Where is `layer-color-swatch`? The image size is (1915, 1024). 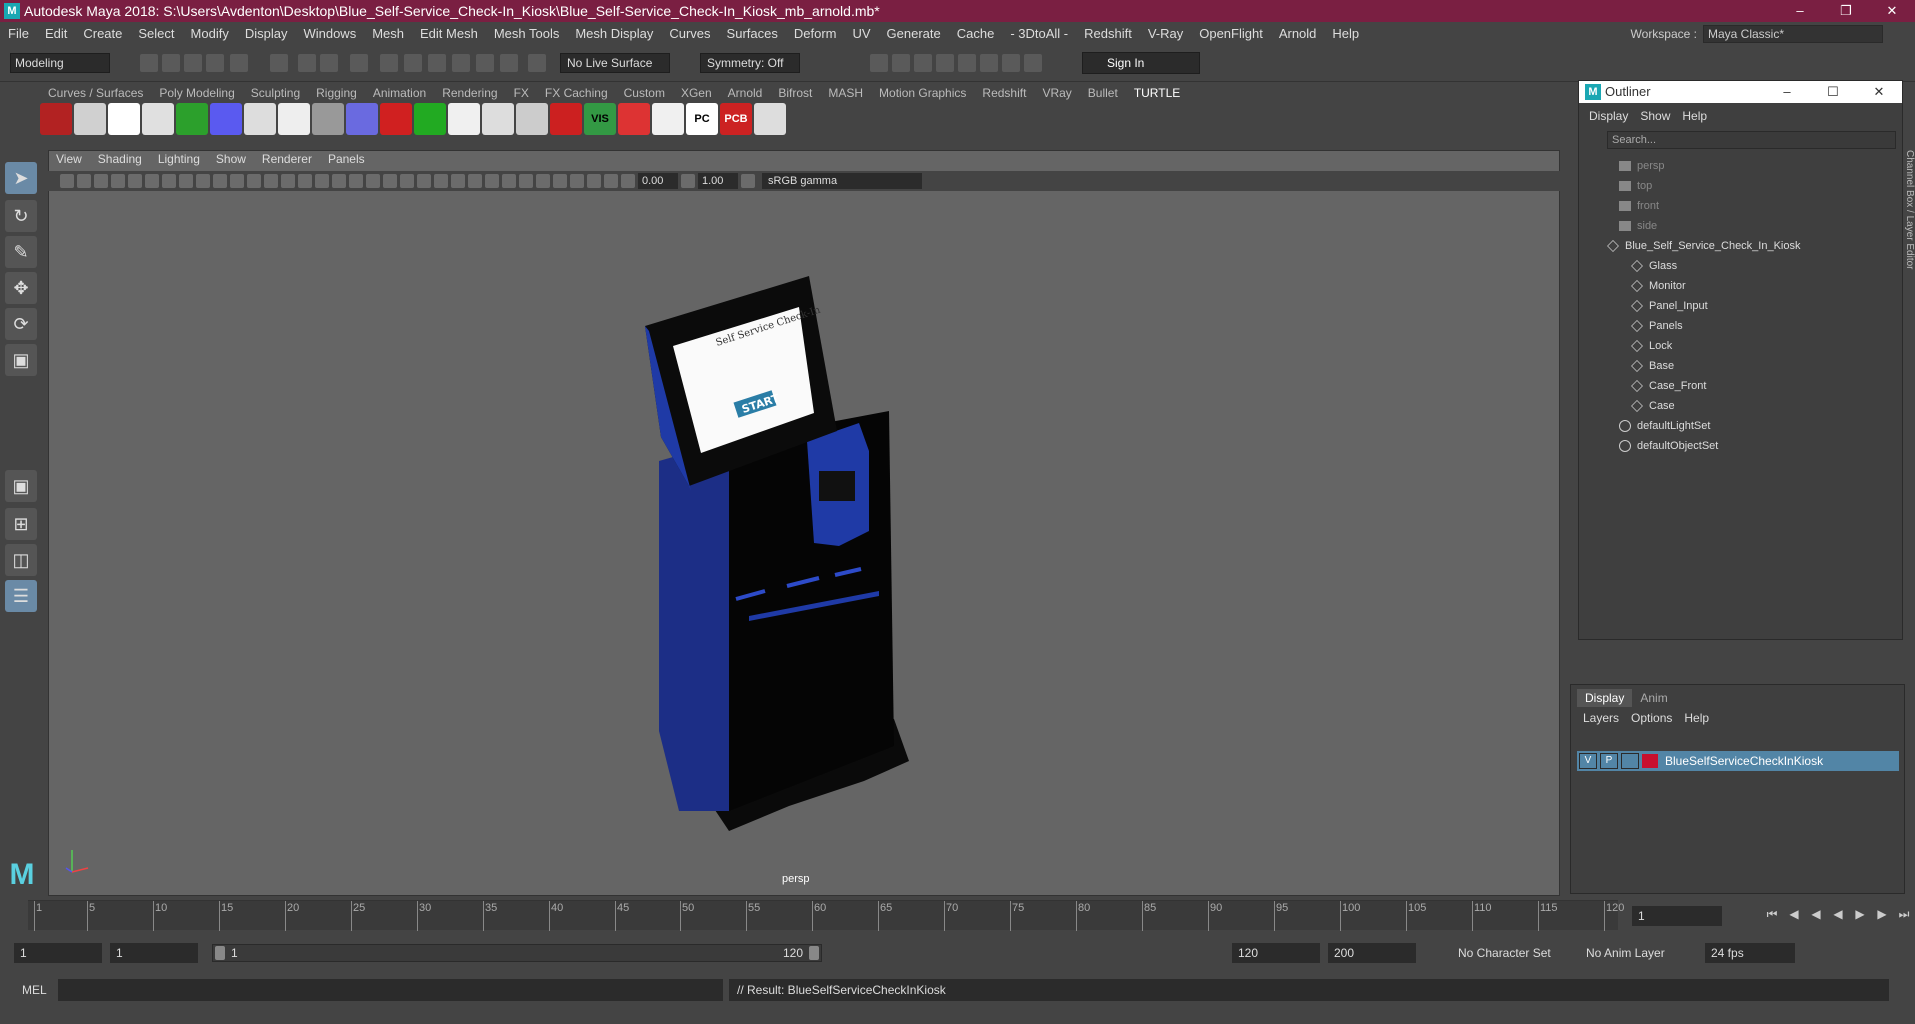
layer-color-swatch is located at coordinates (1650, 761).